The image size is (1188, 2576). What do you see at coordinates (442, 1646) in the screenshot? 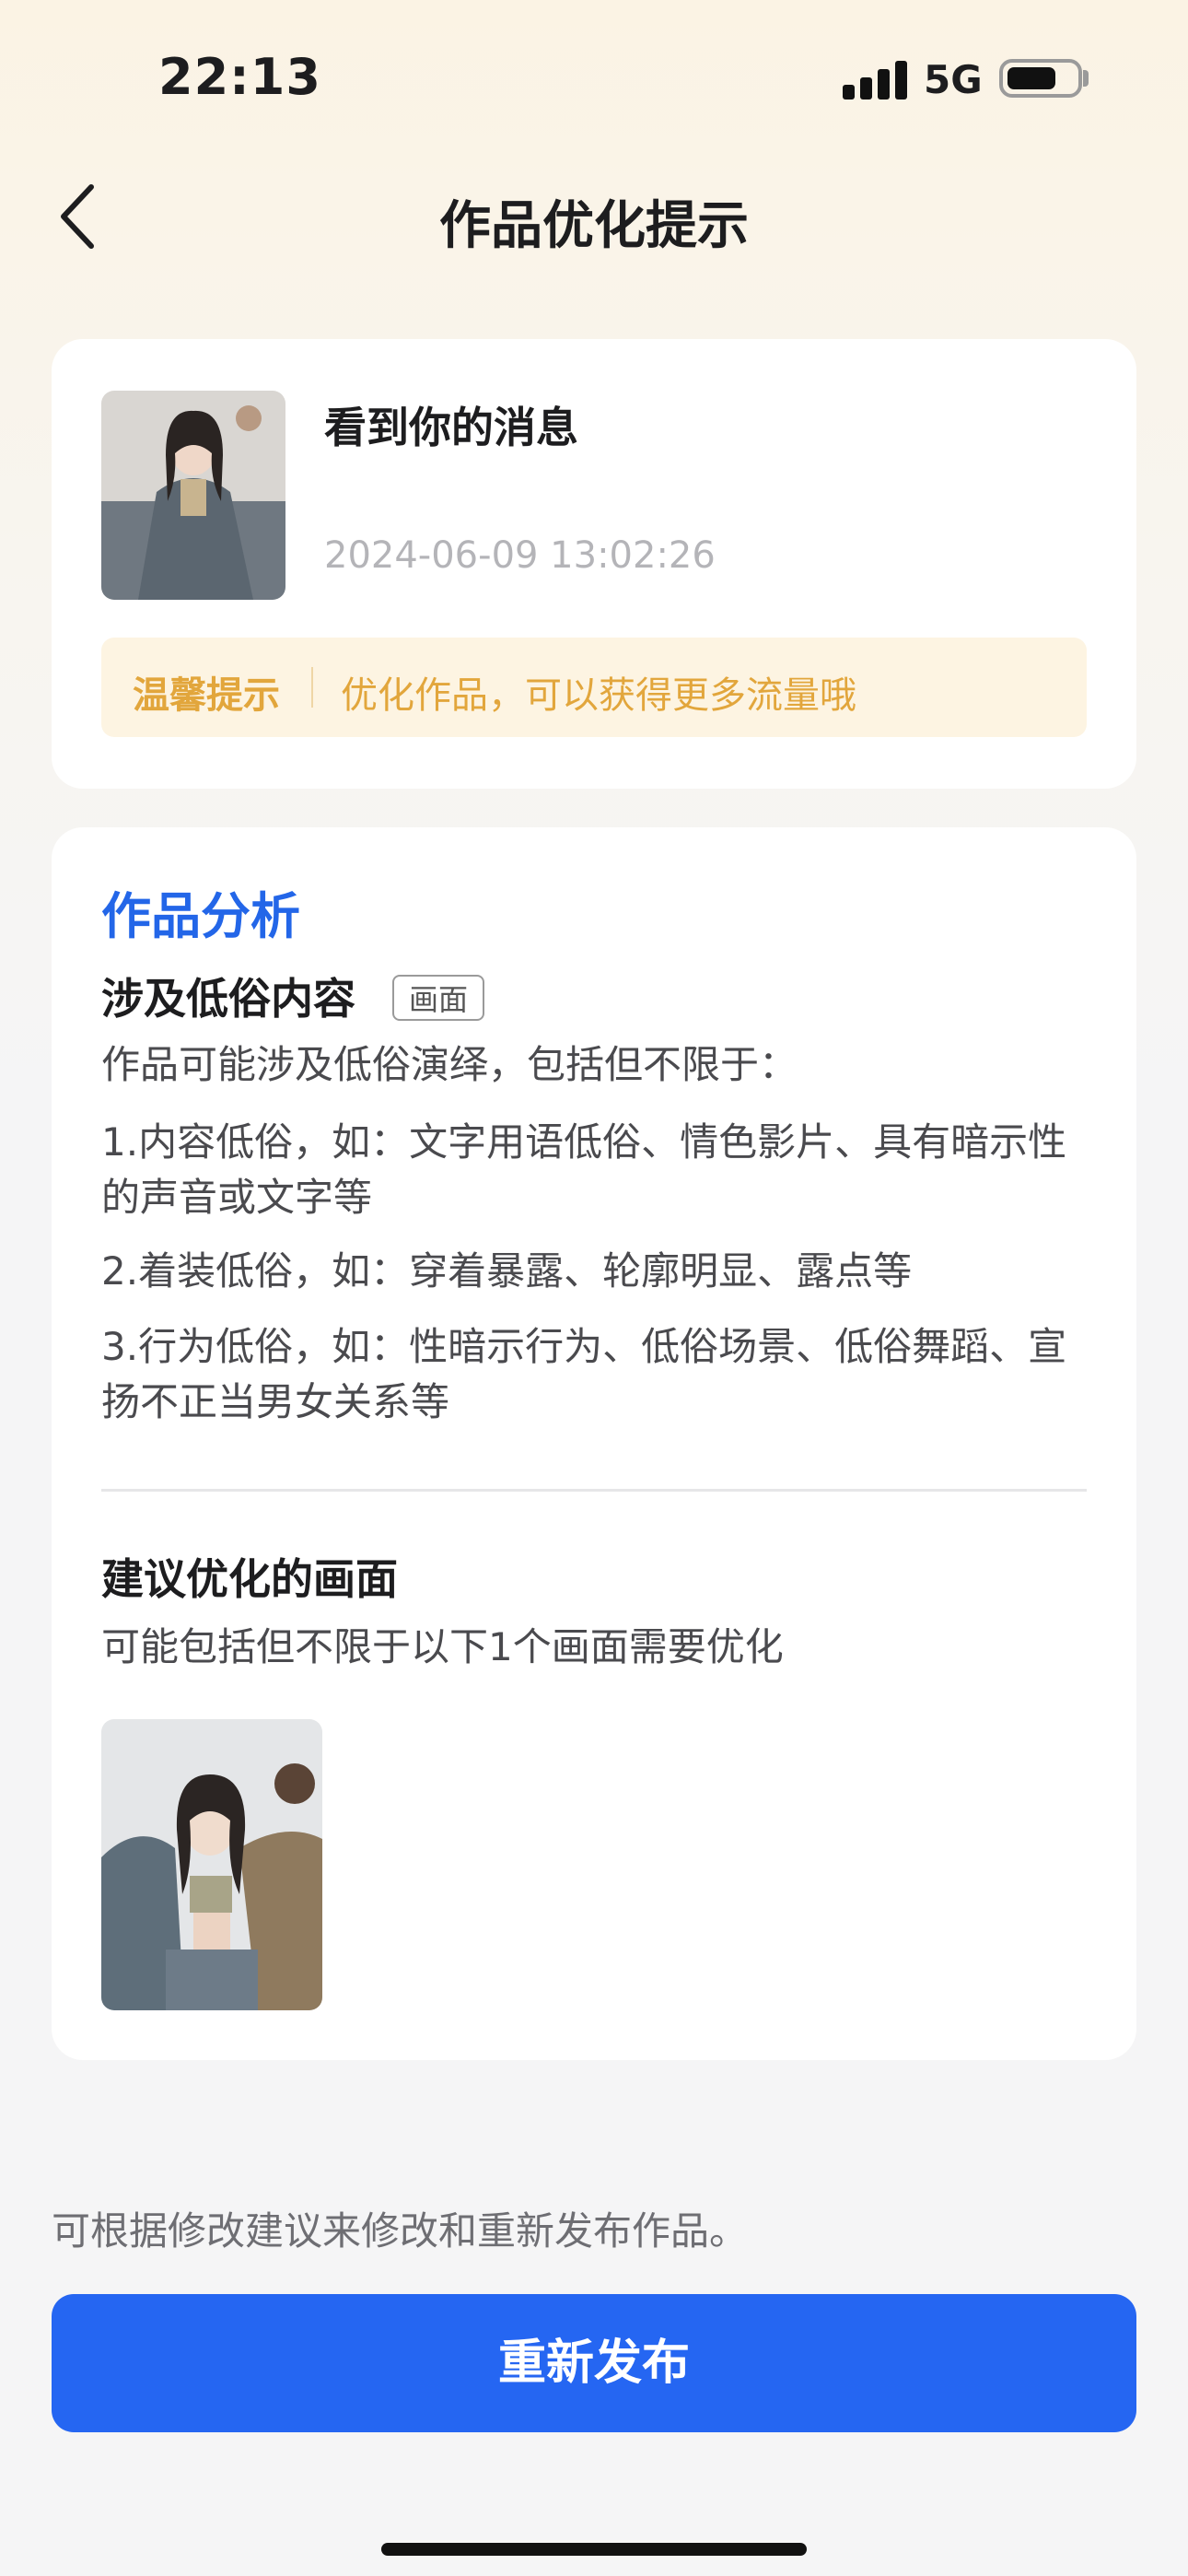
I see `suggest-text: 可能包括但不限于以下1个画面需要优化` at bounding box center [442, 1646].